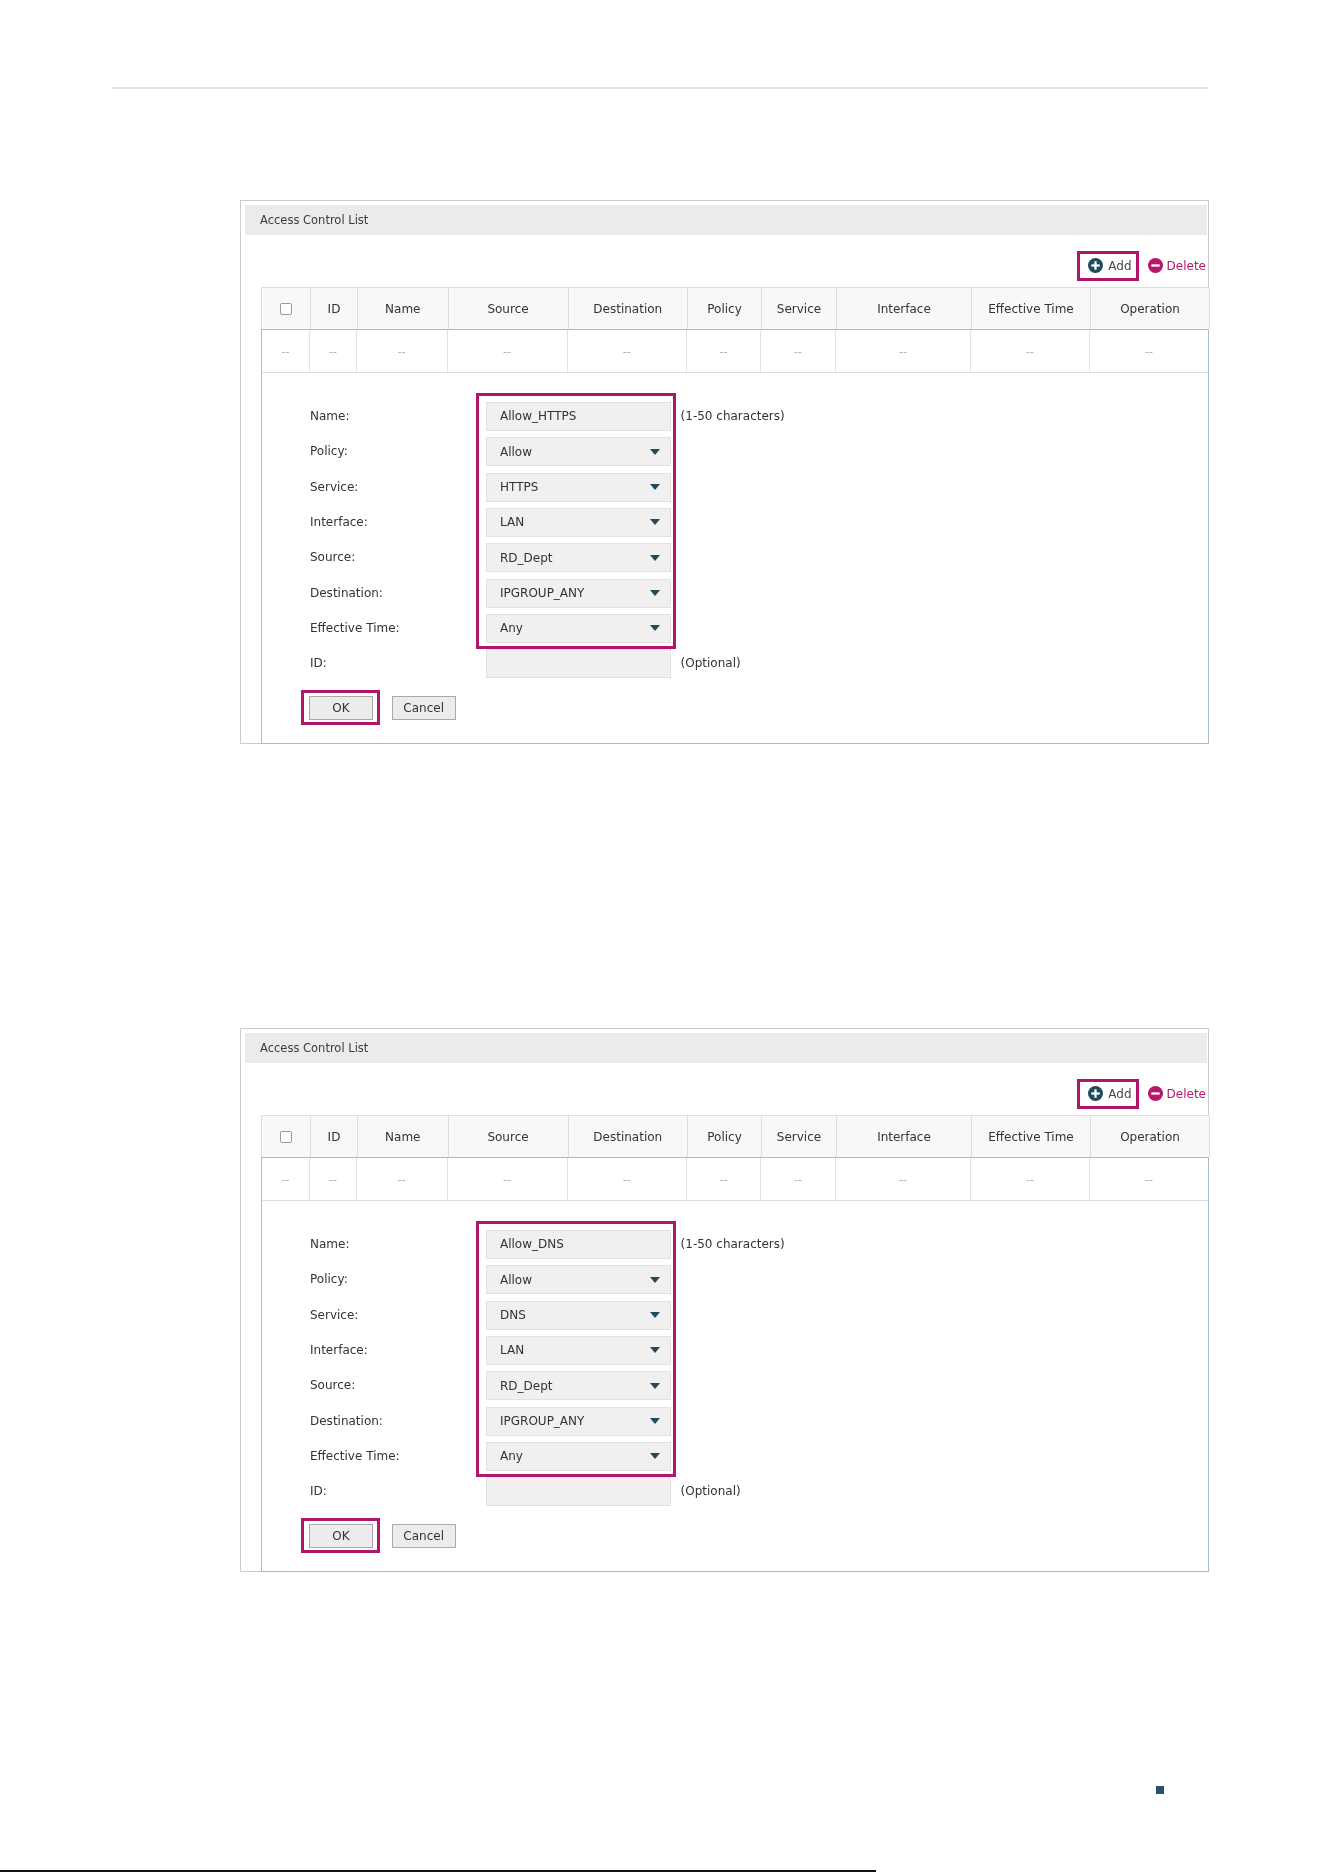  What do you see at coordinates (1150, 308) in the screenshot?
I see `column-header: Operation` at bounding box center [1150, 308].